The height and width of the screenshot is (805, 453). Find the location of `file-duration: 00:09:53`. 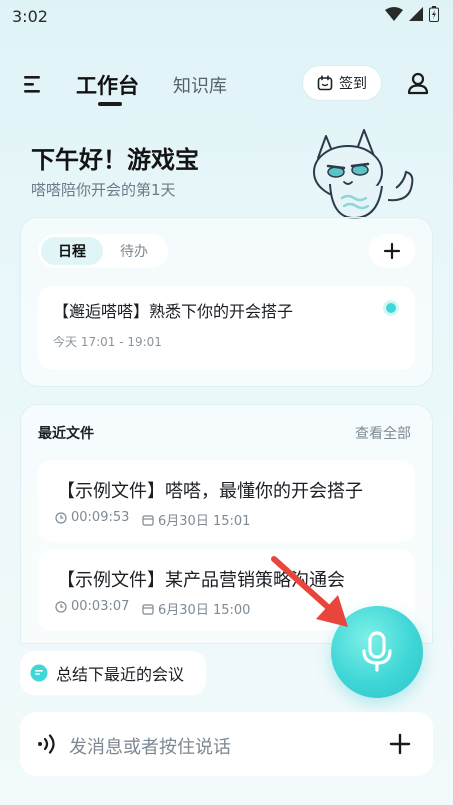

file-duration: 00:09:53 is located at coordinates (92, 517).